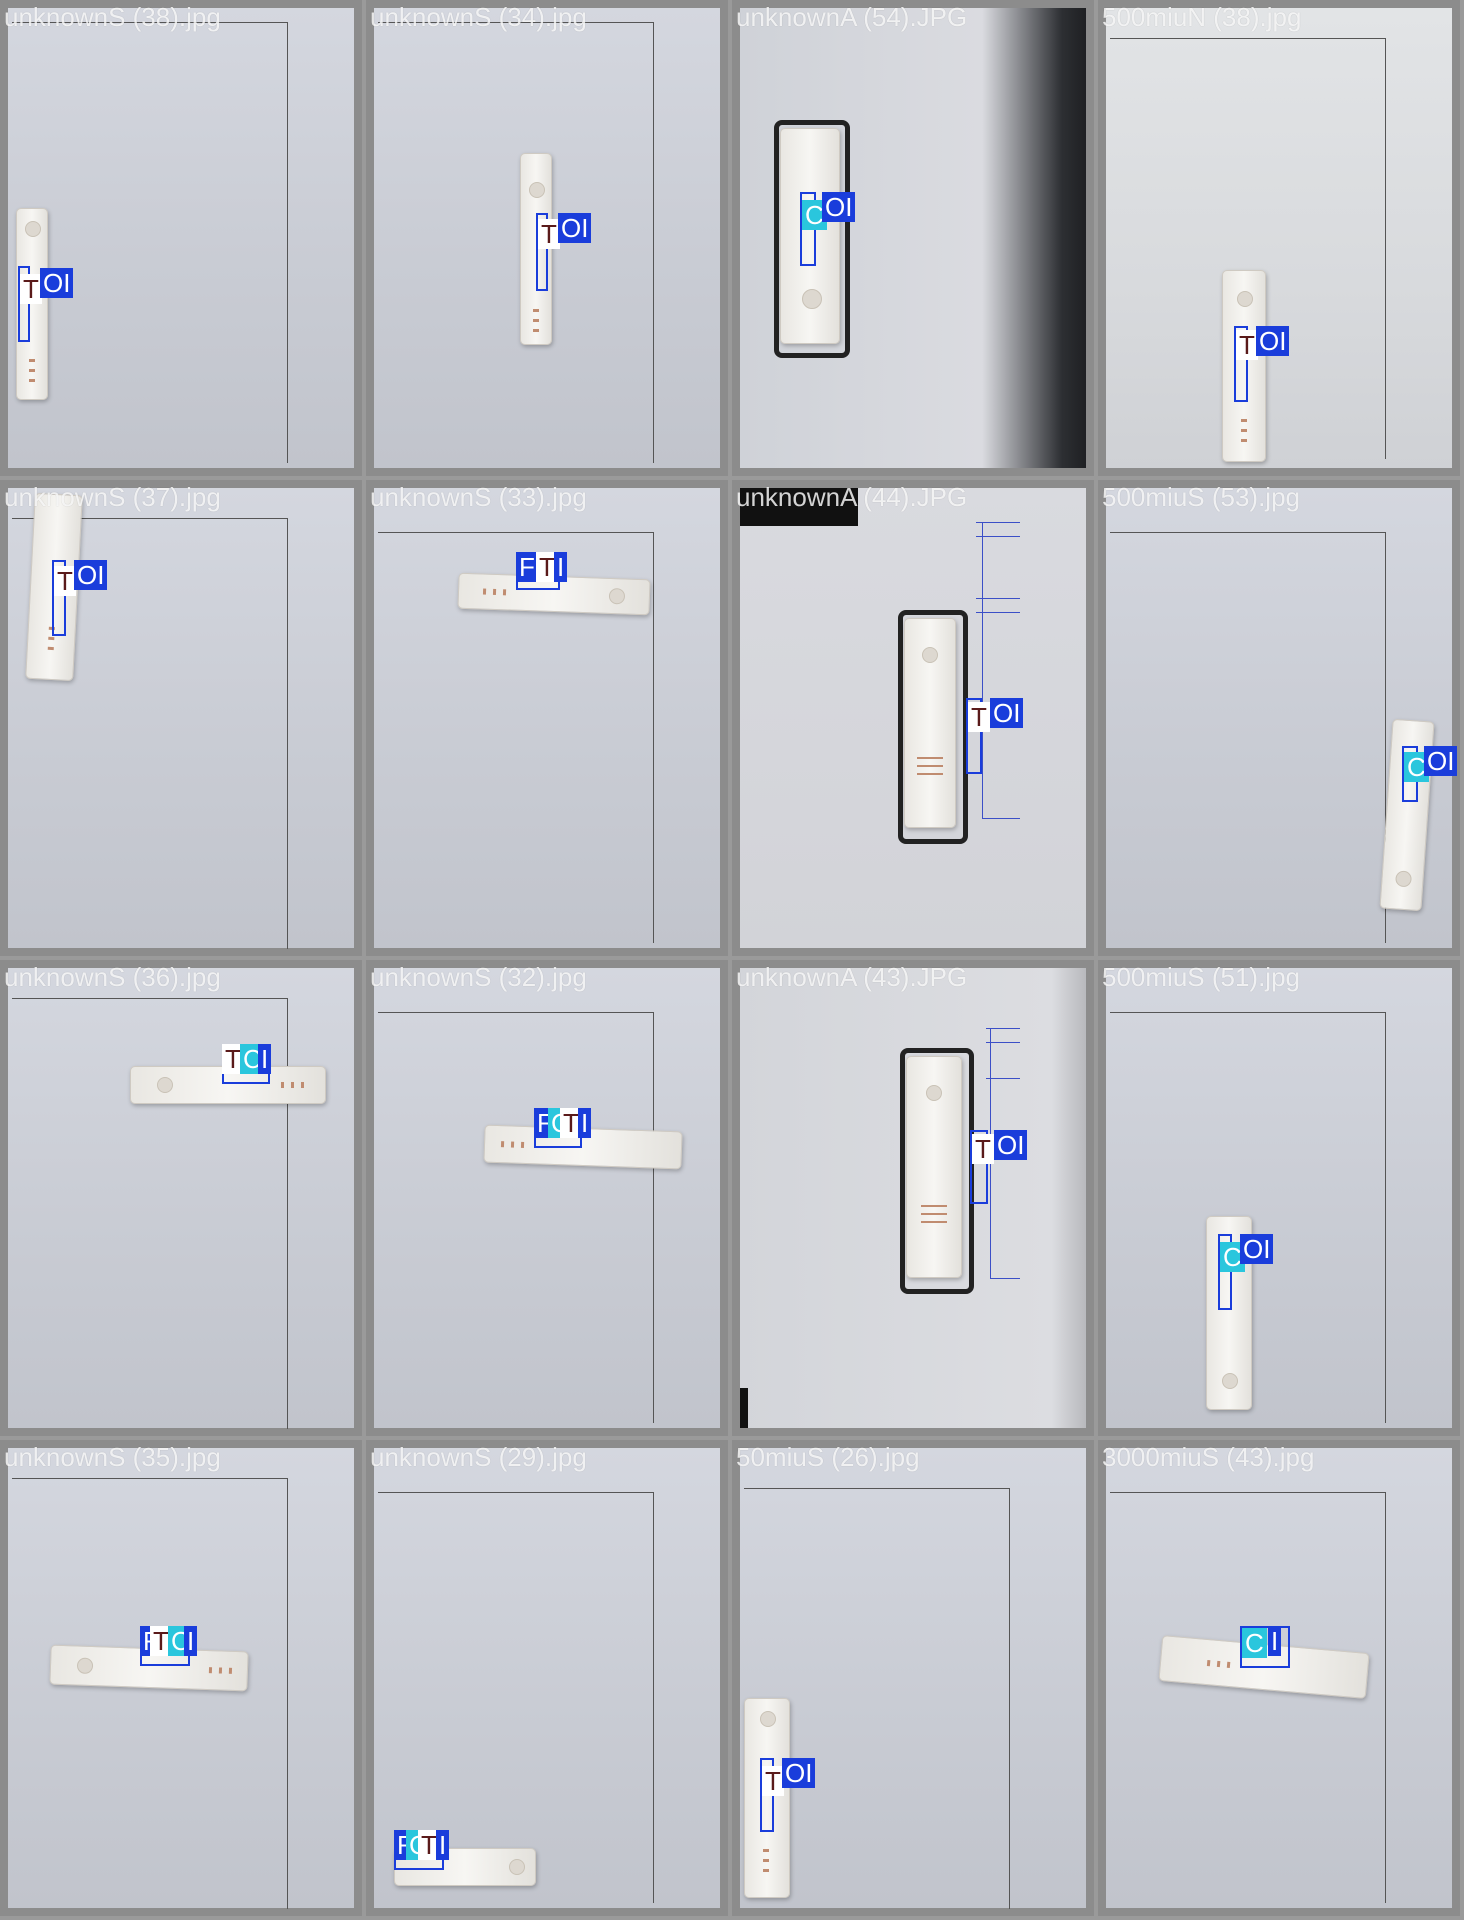 This screenshot has height=1920, width=1464. I want to click on image-tile: 50miuS (26).jpg T OI, so click(913, 1678).